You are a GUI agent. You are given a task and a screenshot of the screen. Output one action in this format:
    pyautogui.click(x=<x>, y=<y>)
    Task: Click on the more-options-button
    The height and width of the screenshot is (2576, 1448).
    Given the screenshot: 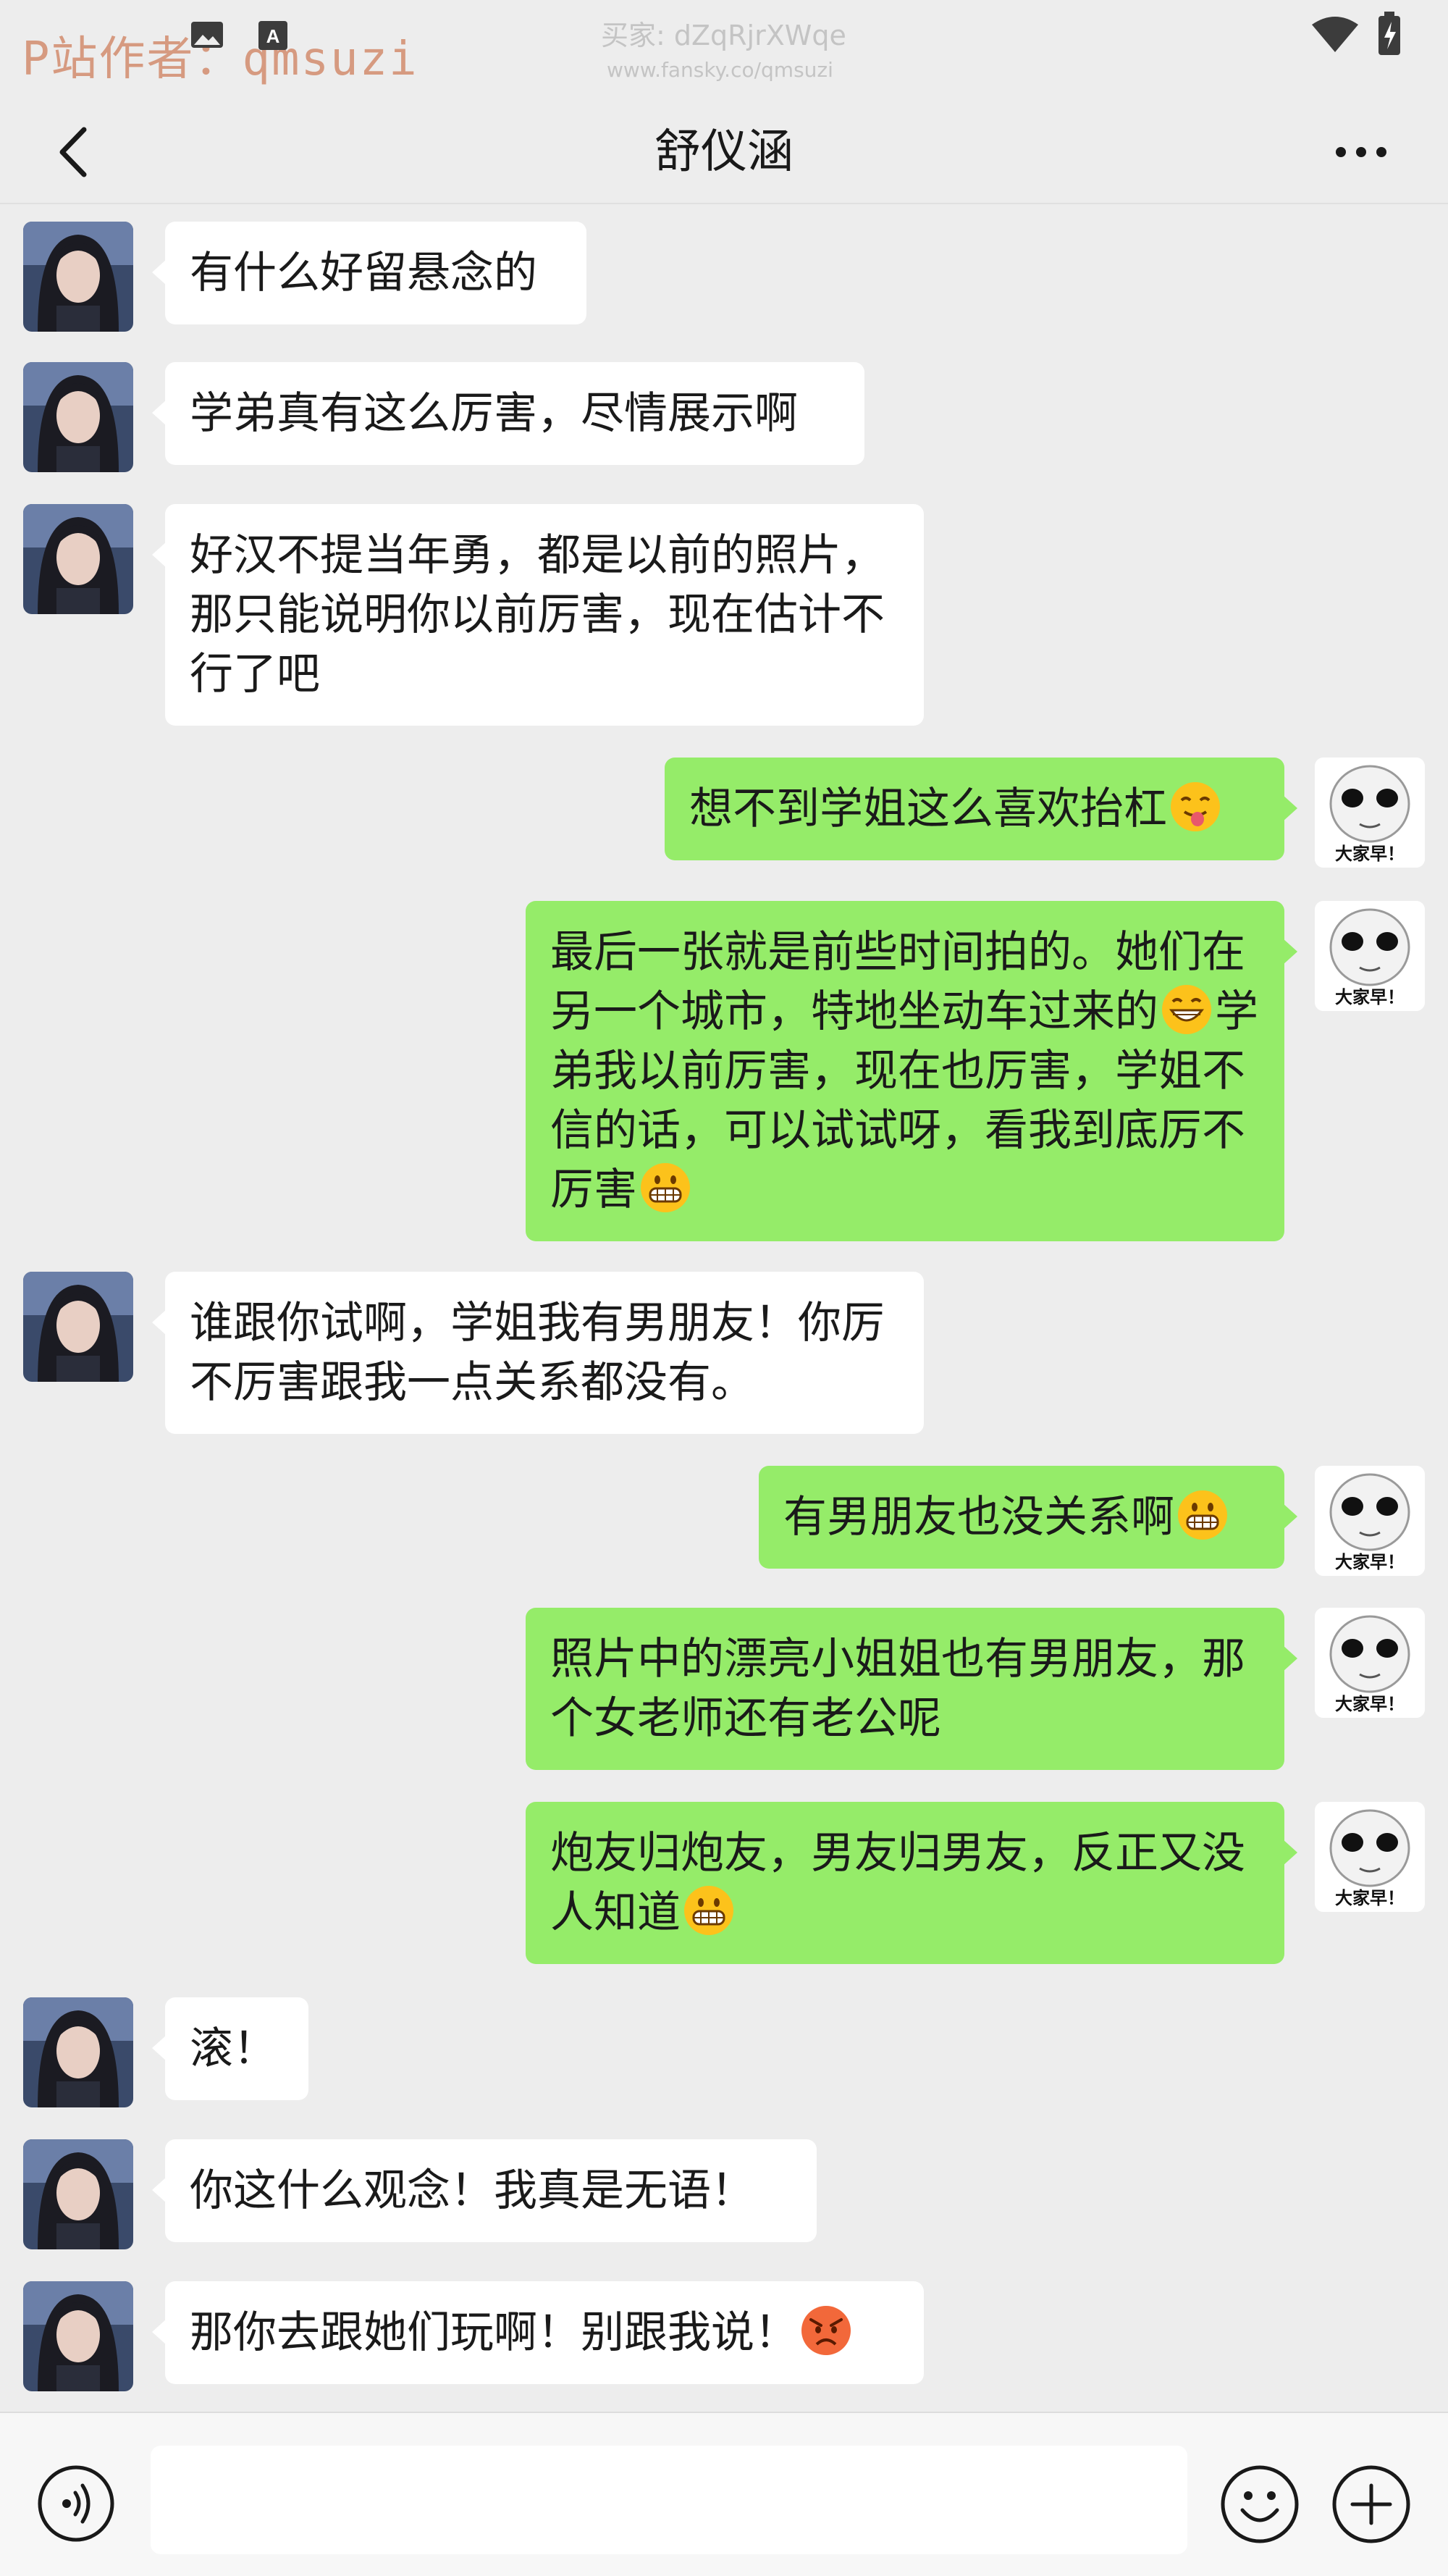 What is the action you would take?
    pyautogui.click(x=1361, y=152)
    